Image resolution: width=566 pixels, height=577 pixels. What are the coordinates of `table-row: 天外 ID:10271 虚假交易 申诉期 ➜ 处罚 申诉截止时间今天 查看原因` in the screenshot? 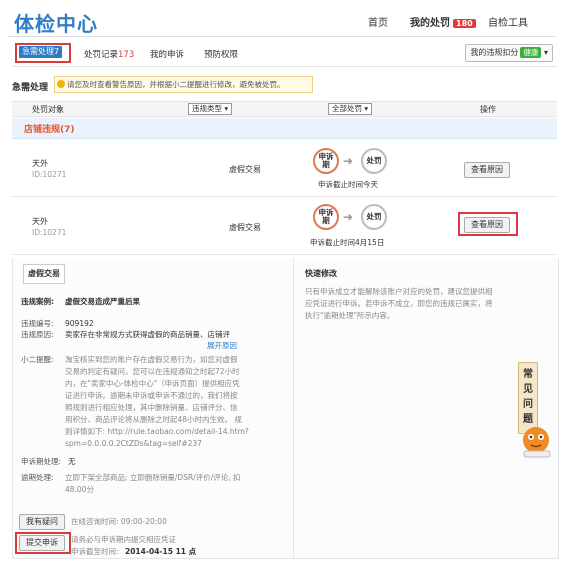 It's located at (284, 168).